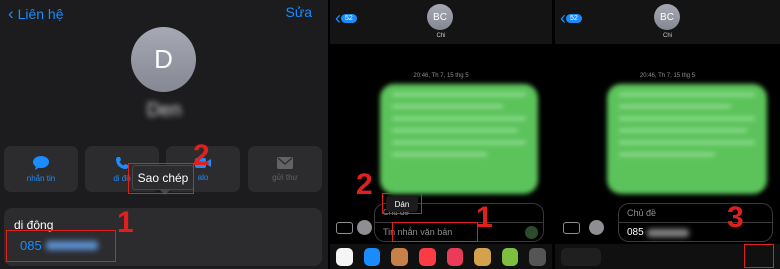 The image size is (780, 269). I want to click on music-icon, so click(427, 257).